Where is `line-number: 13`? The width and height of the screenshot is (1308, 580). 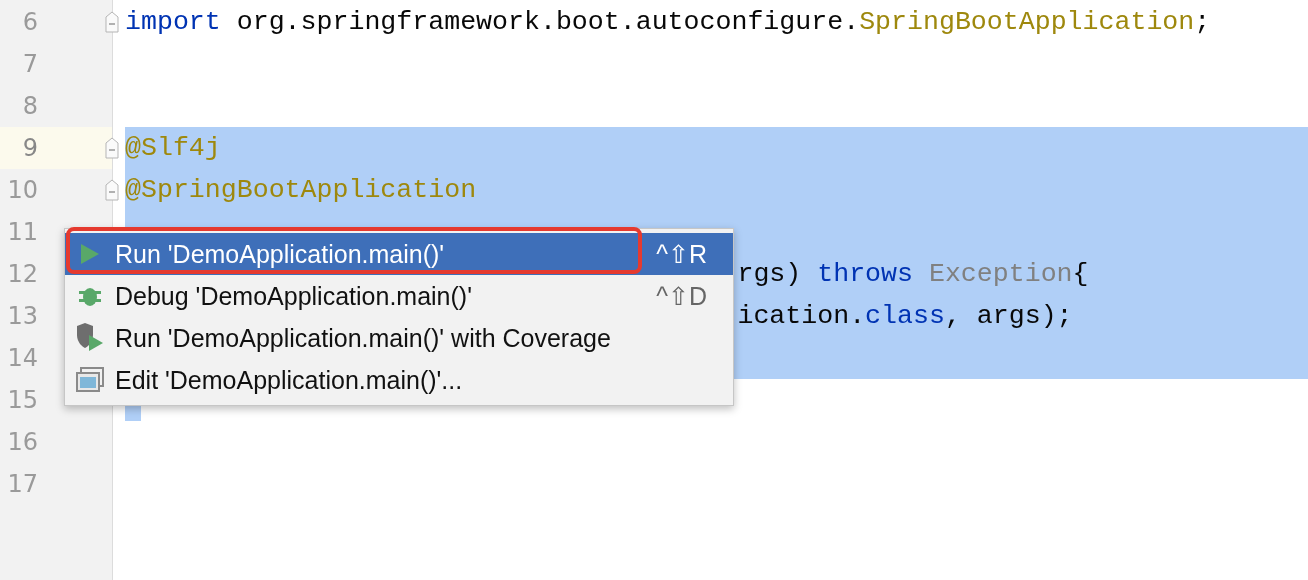 line-number: 13 is located at coordinates (22, 316).